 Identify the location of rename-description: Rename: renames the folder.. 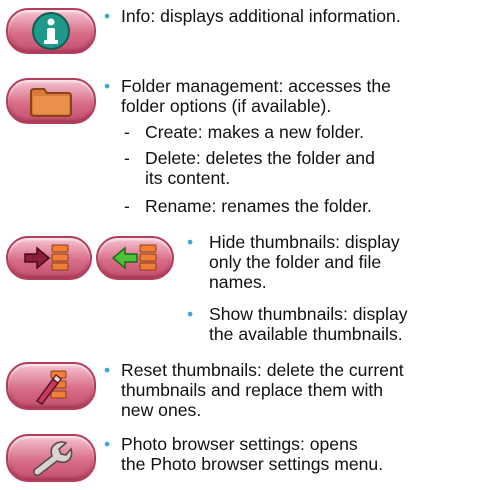
(258, 206).